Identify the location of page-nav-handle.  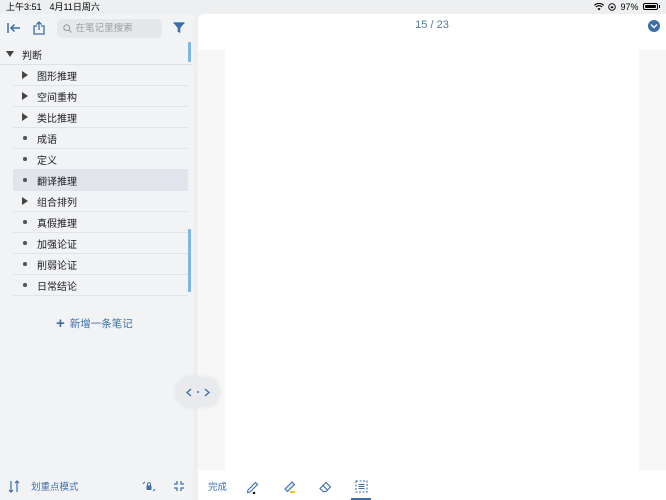
(198, 392).